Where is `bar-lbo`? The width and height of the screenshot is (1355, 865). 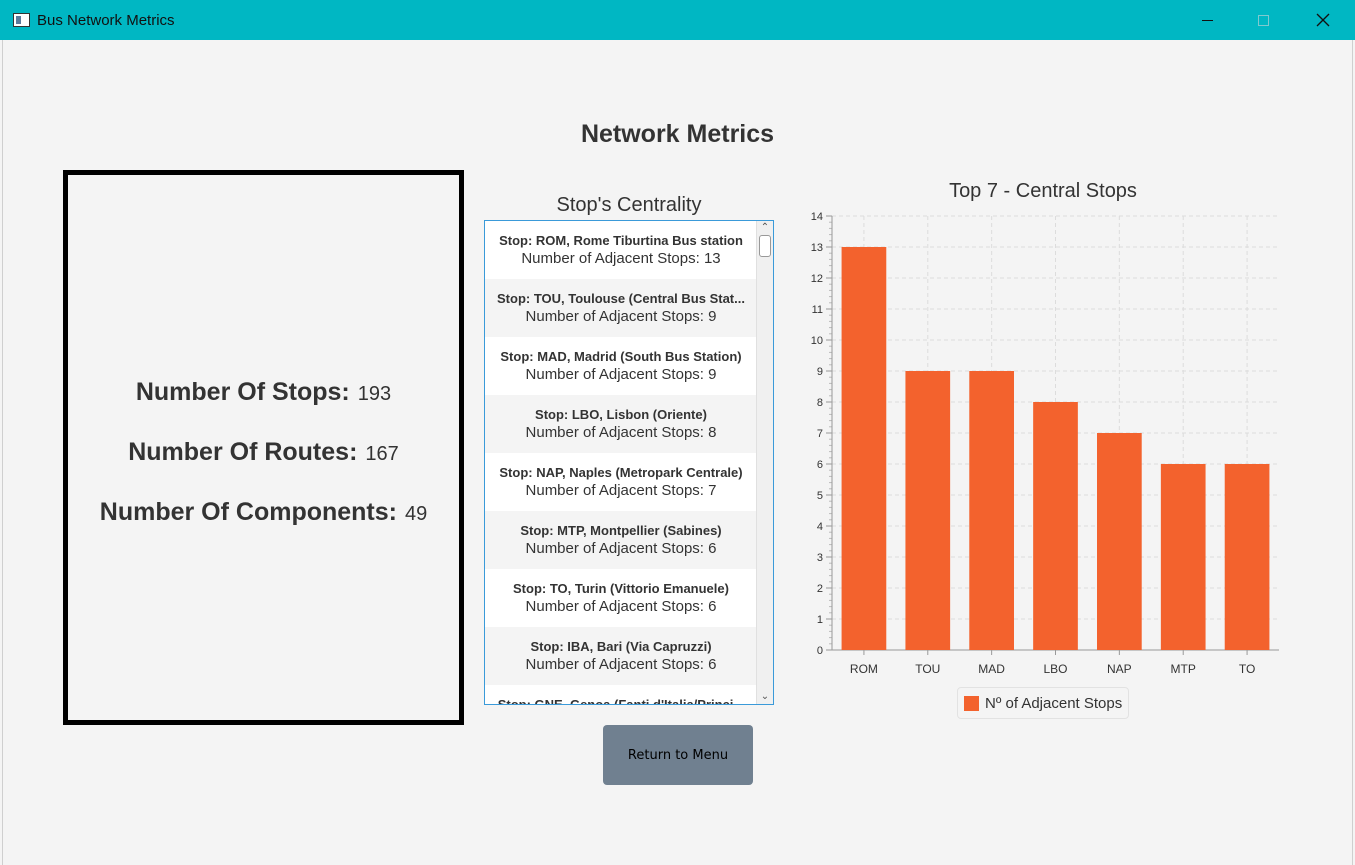
bar-lbo is located at coordinates (1055, 526).